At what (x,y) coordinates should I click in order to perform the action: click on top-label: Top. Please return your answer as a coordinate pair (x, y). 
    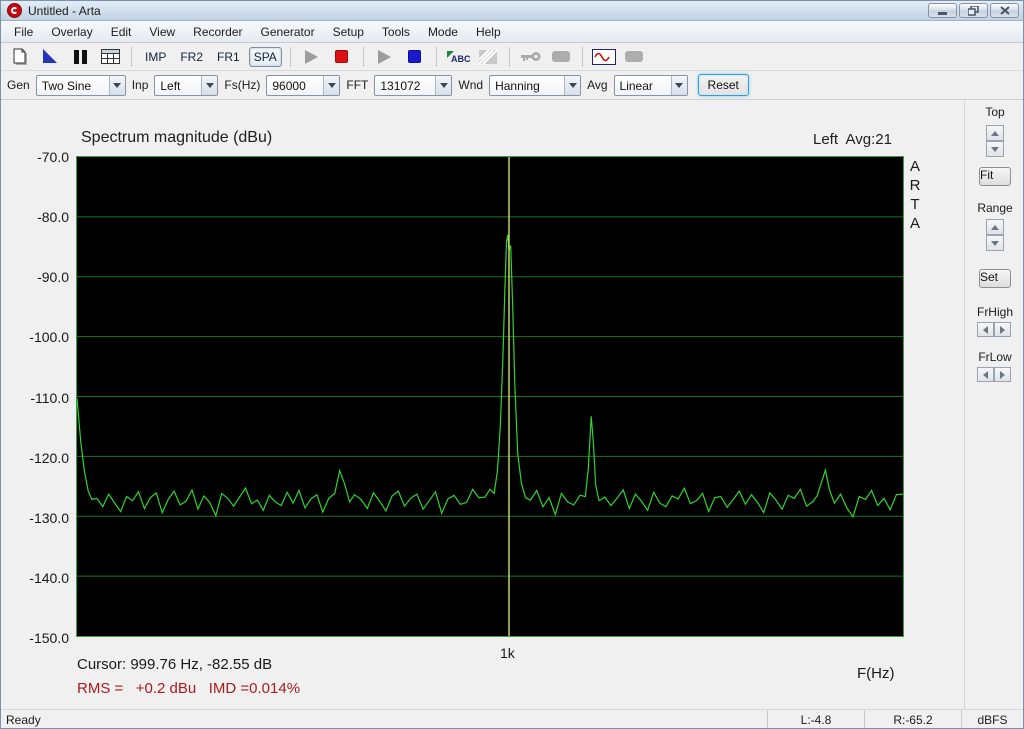
    Looking at the image, I should click on (995, 112).